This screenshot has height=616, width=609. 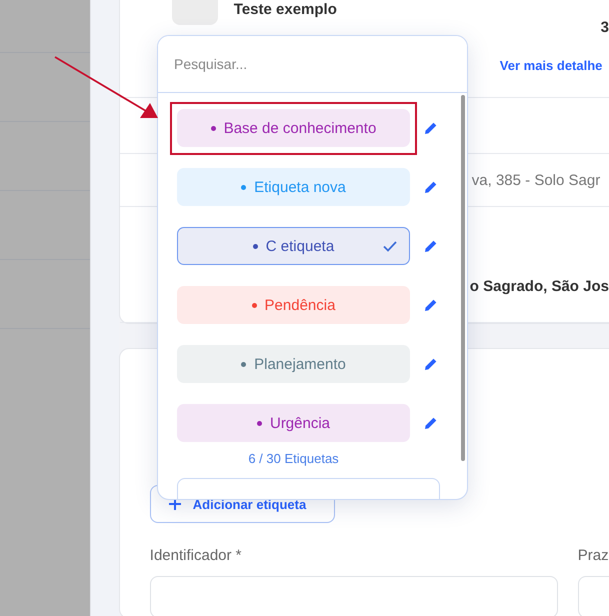 What do you see at coordinates (300, 246) in the screenshot?
I see `tag-label: C etiqueta` at bounding box center [300, 246].